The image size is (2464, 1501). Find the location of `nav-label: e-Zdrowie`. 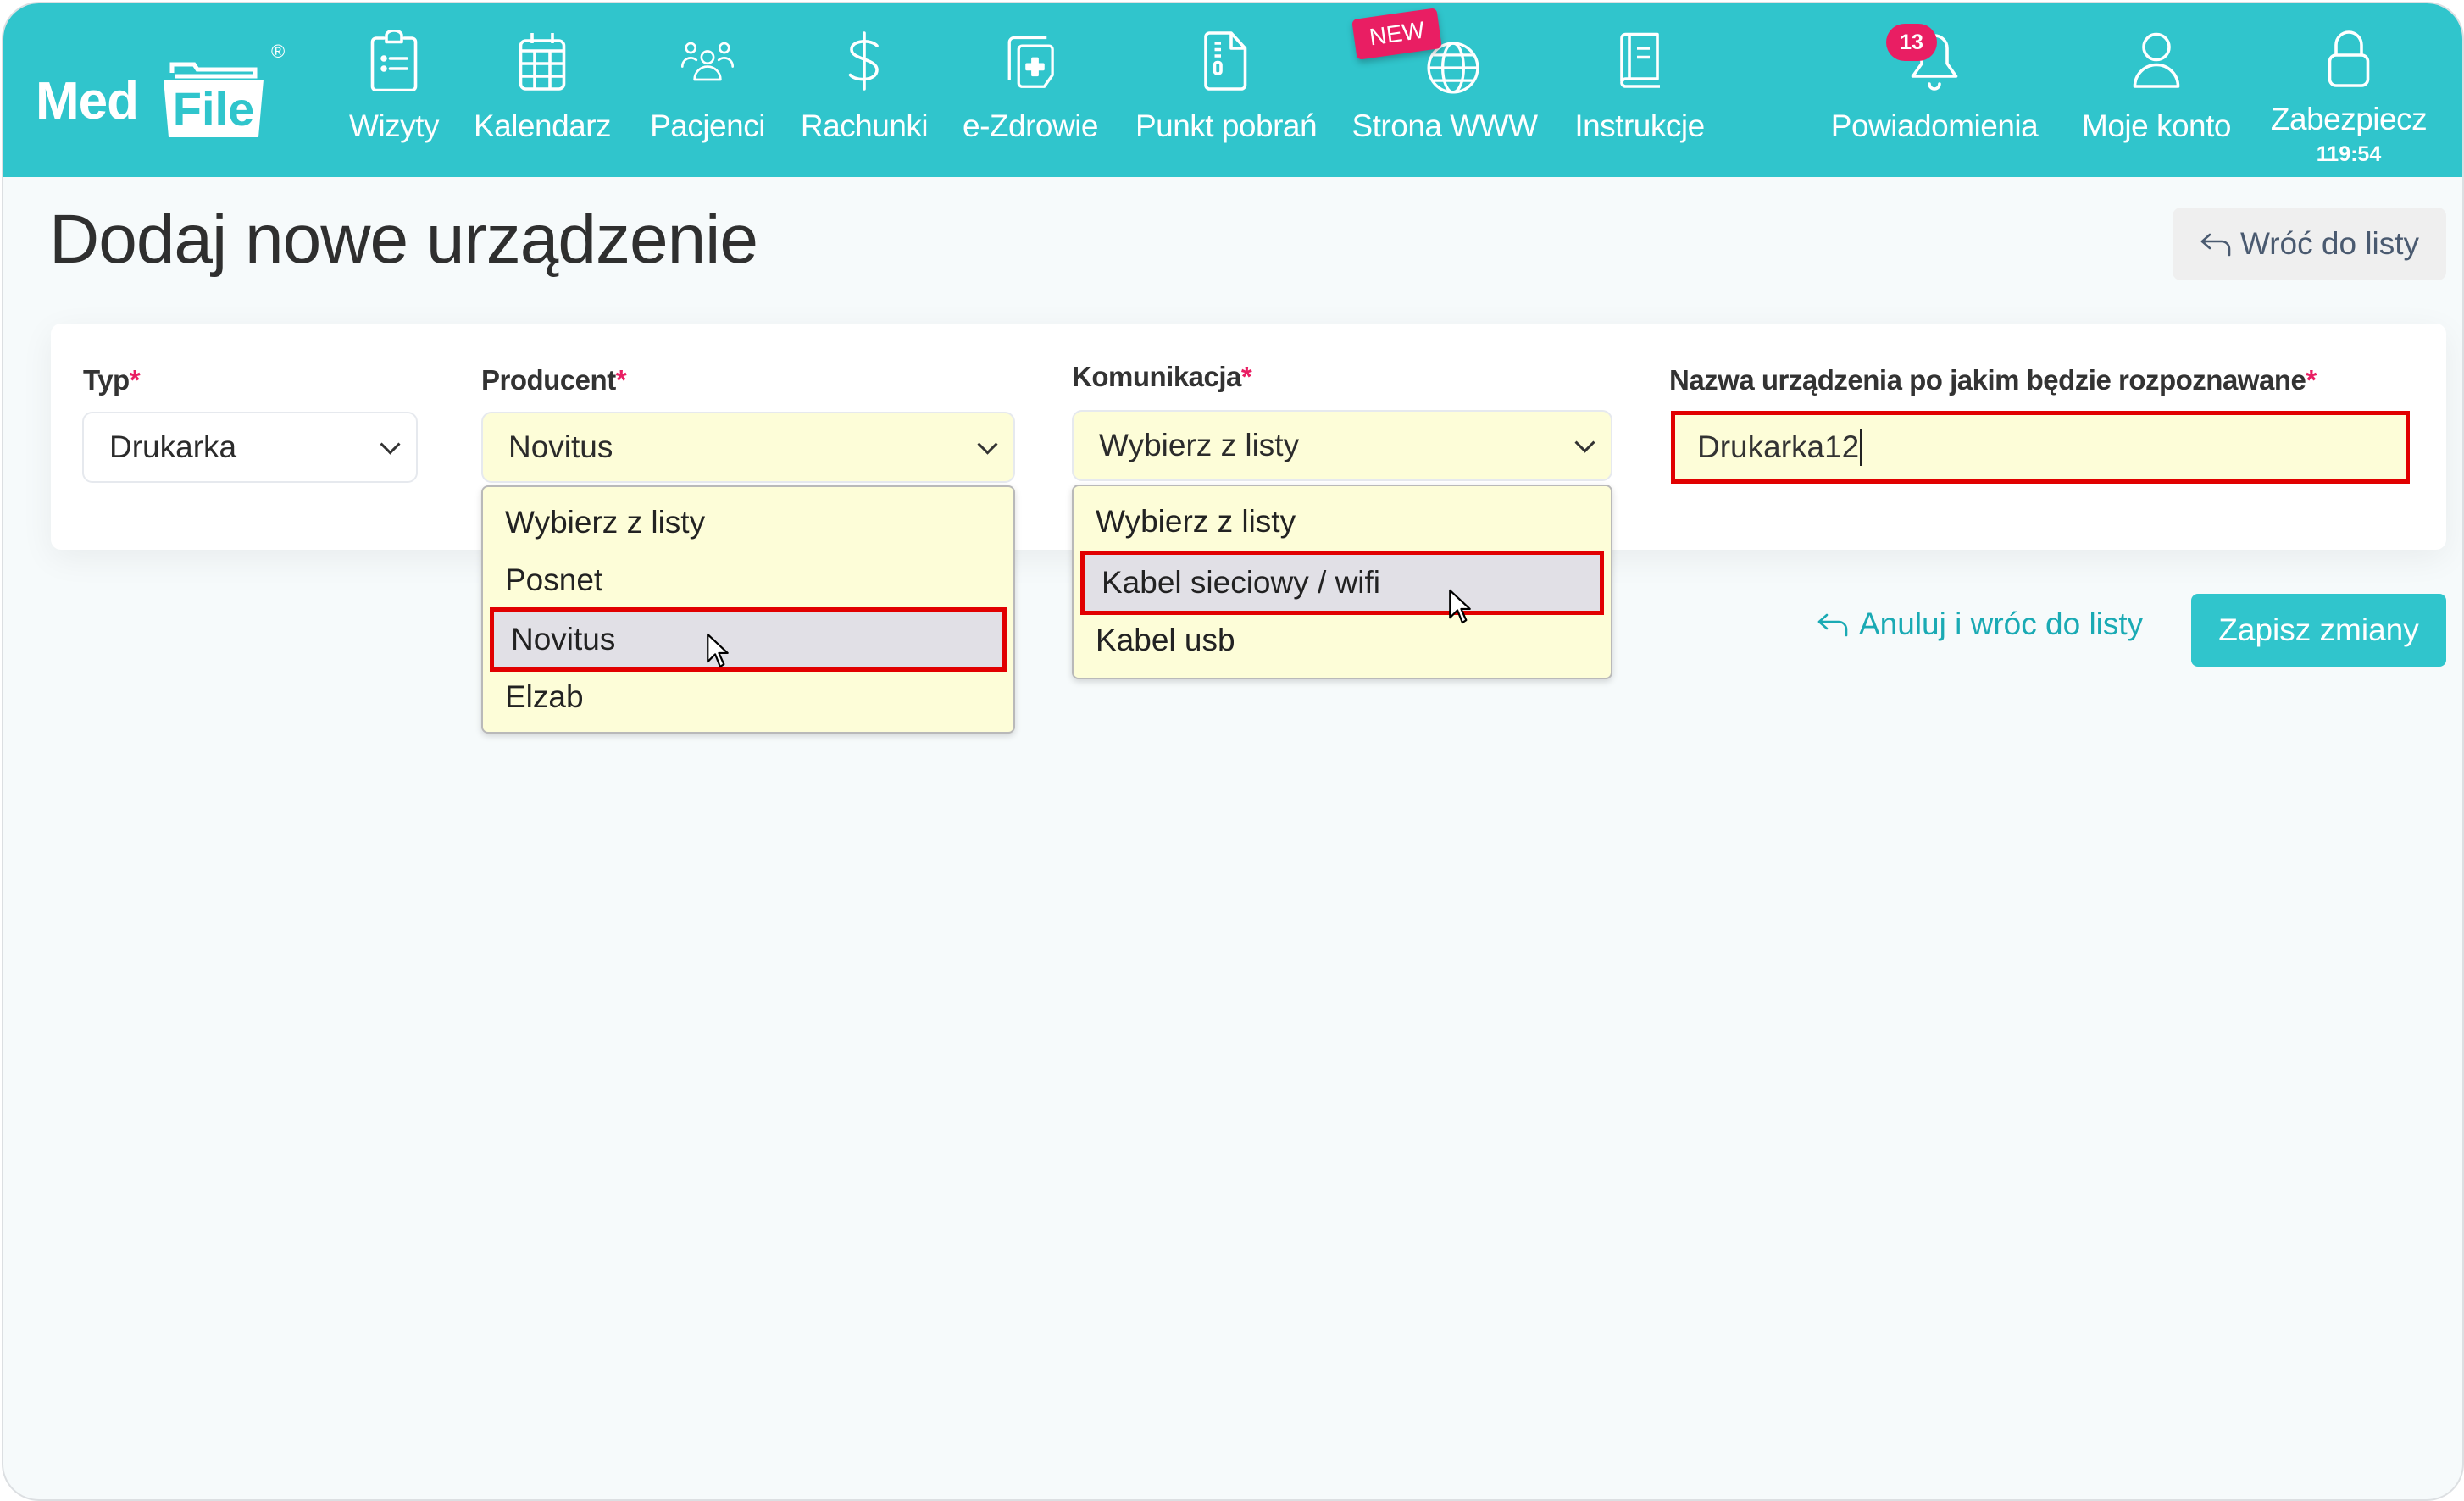

nav-label: e-Zdrowie is located at coordinates (1031, 126).